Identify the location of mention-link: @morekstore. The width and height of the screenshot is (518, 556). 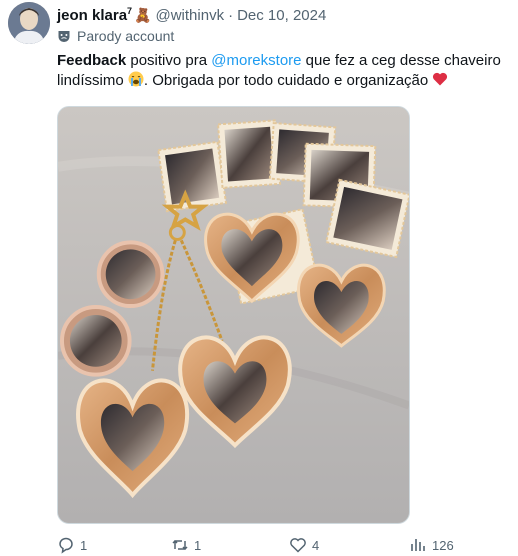
(256, 60).